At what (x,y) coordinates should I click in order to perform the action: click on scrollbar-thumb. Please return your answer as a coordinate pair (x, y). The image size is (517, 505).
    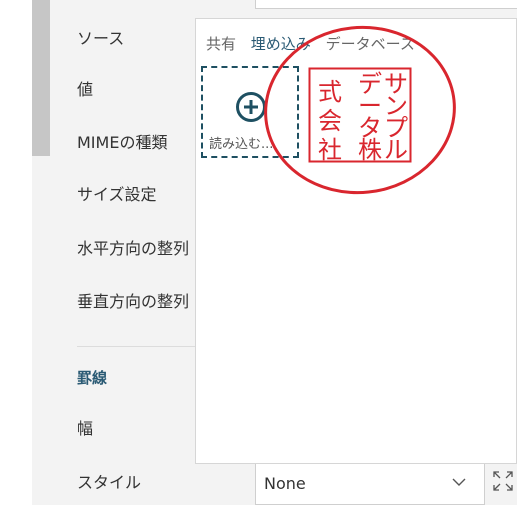
    Looking at the image, I should click on (41, 78).